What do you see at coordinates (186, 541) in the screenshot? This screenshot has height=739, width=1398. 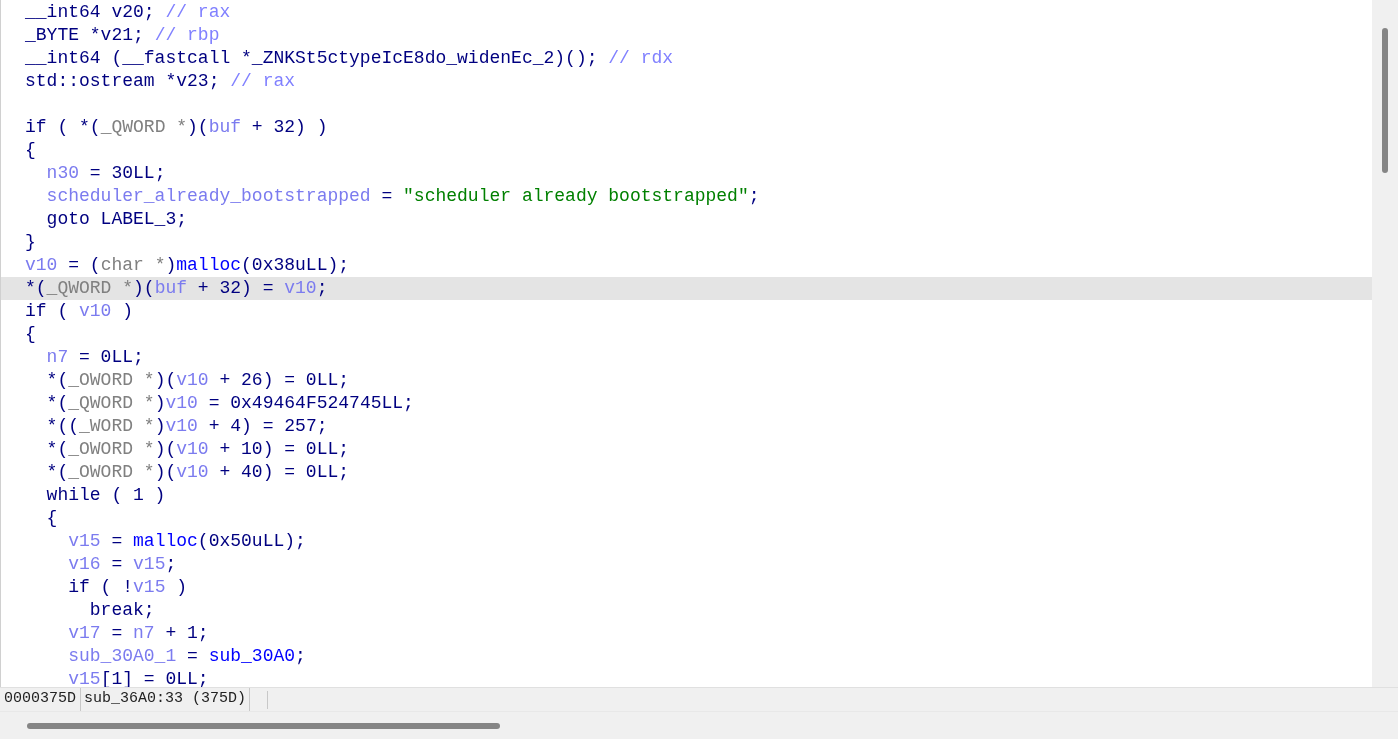 I see `code-line: v15 = malloc(0x50uLL);` at bounding box center [186, 541].